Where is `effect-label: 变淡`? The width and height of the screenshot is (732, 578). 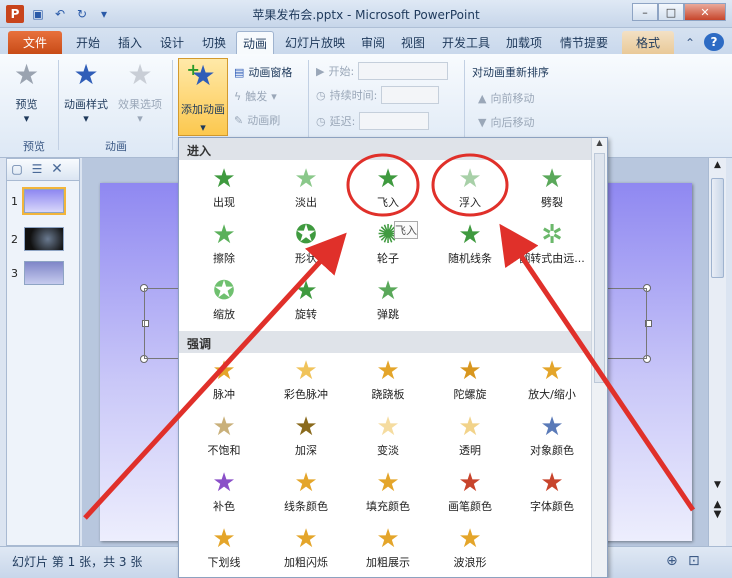
effect-label: 变淡 is located at coordinates (388, 450).